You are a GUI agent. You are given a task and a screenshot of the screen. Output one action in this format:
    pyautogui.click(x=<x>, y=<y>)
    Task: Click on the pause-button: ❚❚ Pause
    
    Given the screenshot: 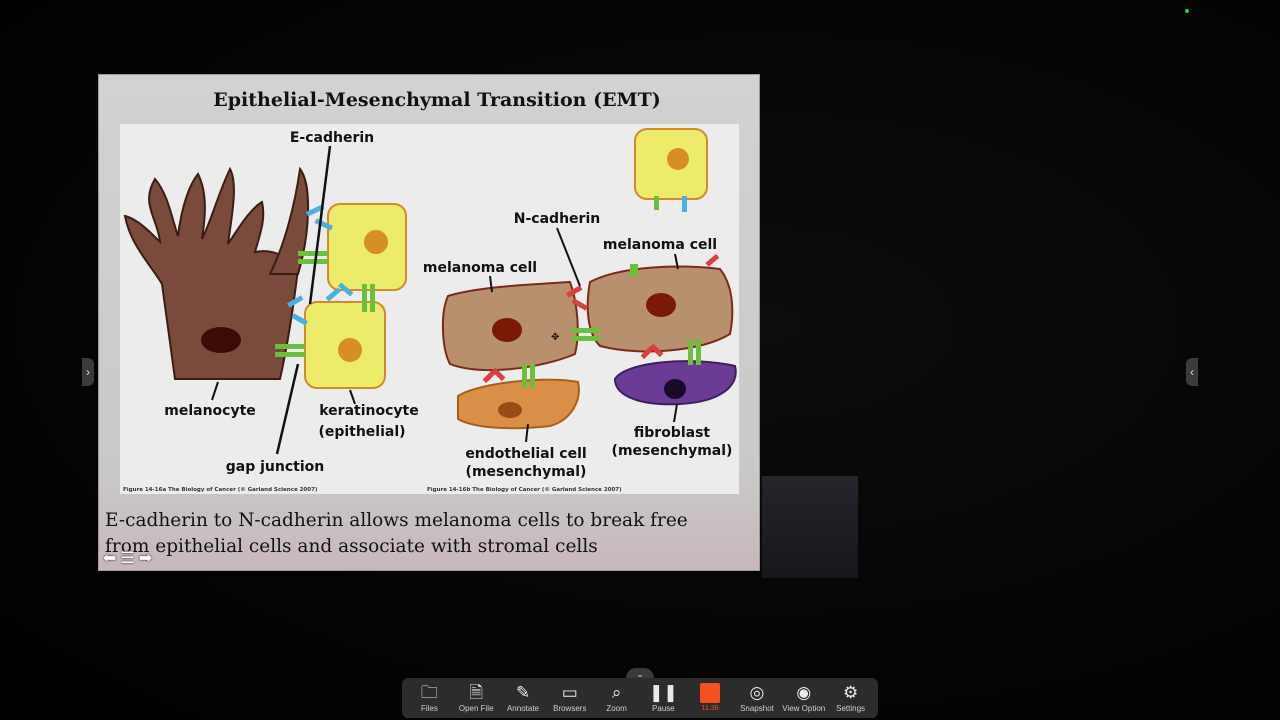 What is the action you would take?
    pyautogui.click(x=663, y=698)
    